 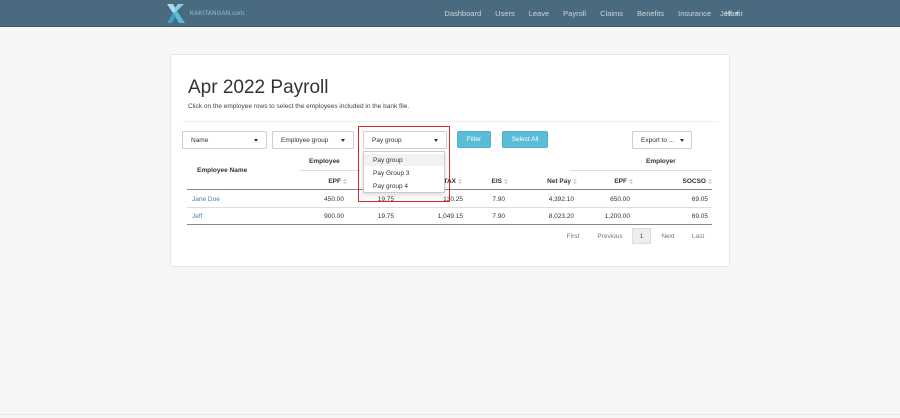 What do you see at coordinates (334, 181) in the screenshot?
I see `epf-header-label: EPF` at bounding box center [334, 181].